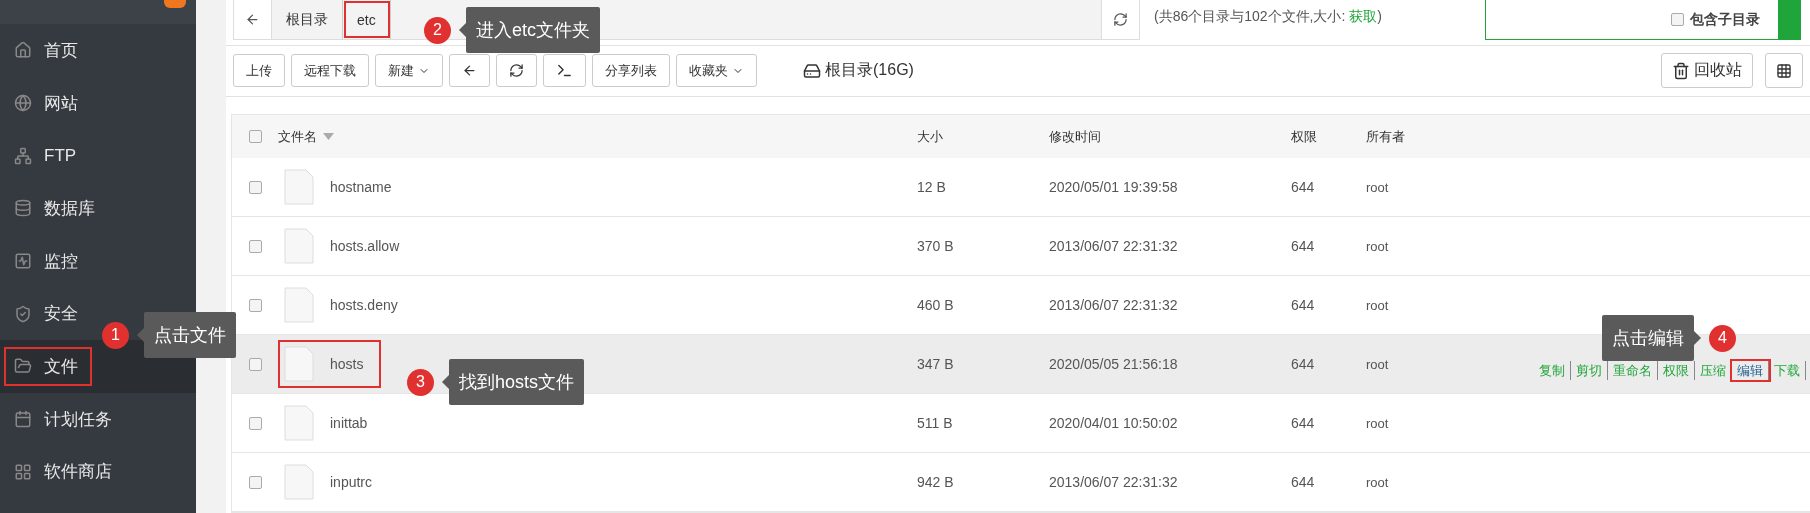  What do you see at coordinates (364, 305) in the screenshot?
I see `file-name: hosts.deny` at bounding box center [364, 305].